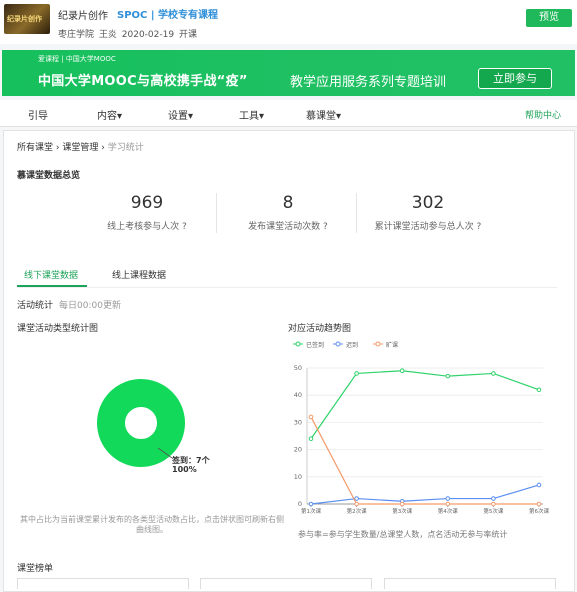 This screenshot has height=592, width=577. What do you see at coordinates (288, 113) in the screenshot?
I see `course-nav` at bounding box center [288, 113].